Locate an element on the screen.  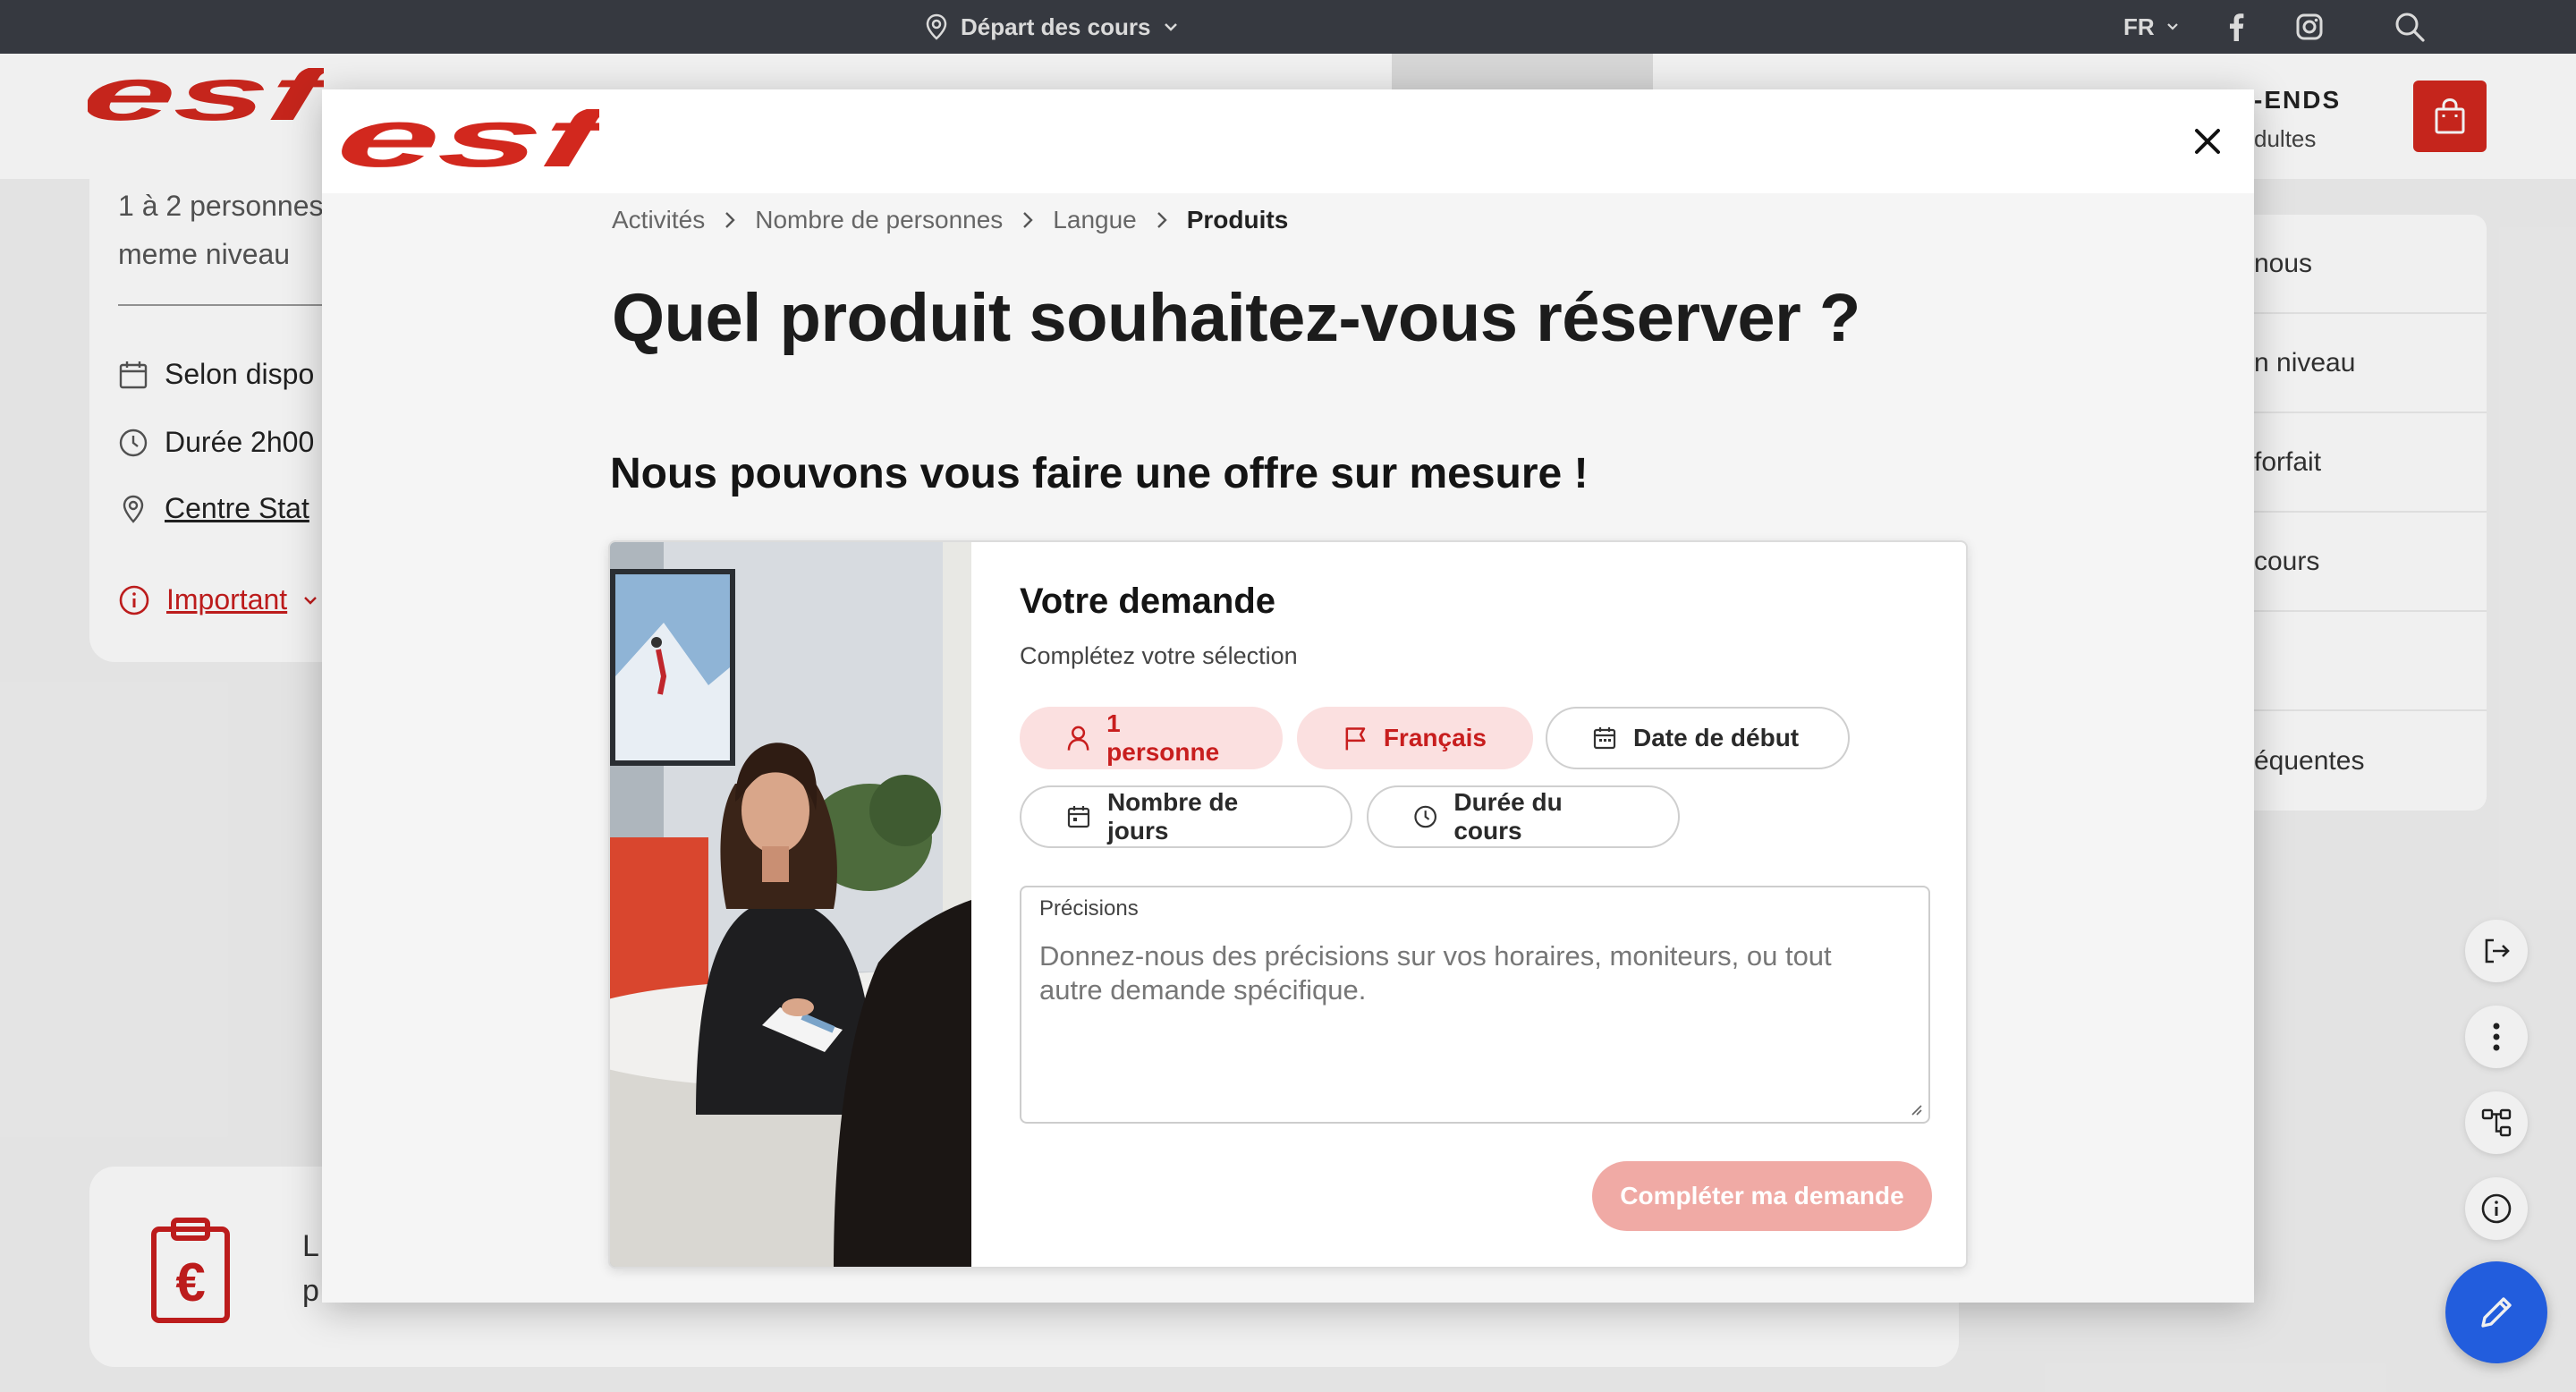
chip-persons: 1 personne is located at coordinates (1151, 738).